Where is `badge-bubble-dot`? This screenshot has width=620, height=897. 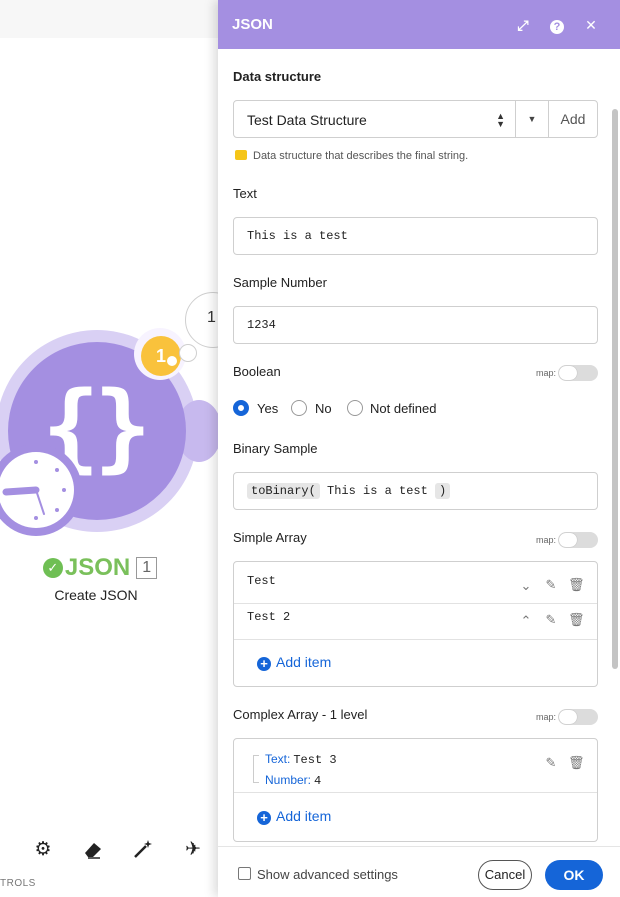 badge-bubble-dot is located at coordinates (188, 353).